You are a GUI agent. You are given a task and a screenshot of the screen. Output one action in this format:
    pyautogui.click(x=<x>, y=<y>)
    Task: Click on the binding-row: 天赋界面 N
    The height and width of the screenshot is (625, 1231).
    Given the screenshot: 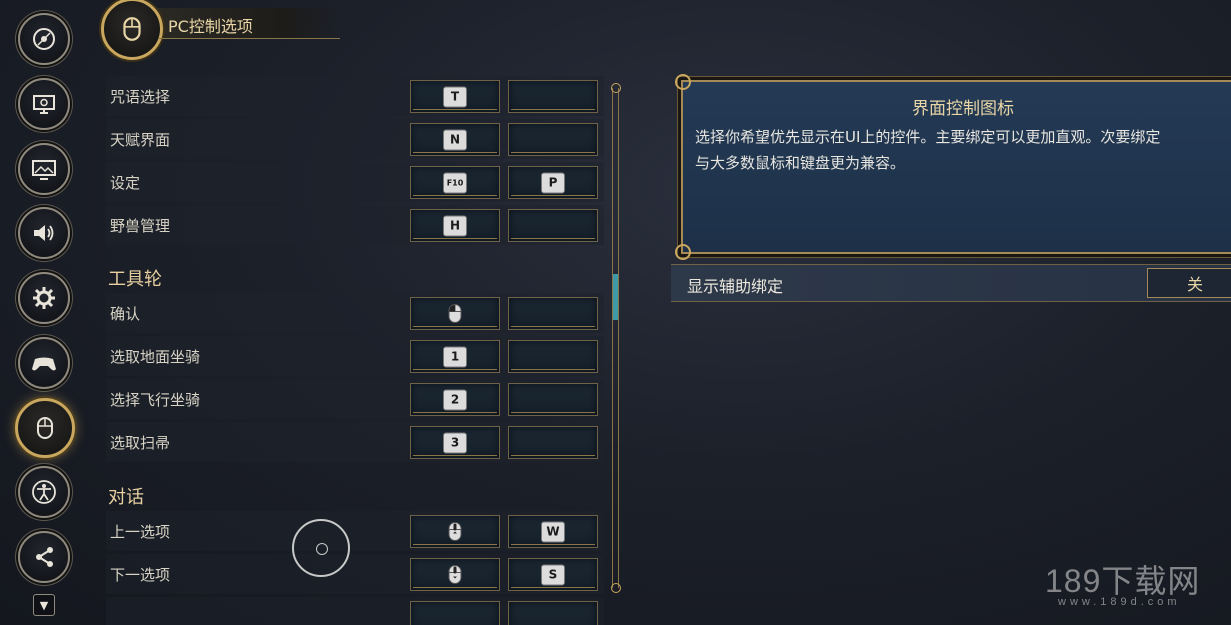 What is the action you would take?
    pyautogui.click(x=355, y=139)
    